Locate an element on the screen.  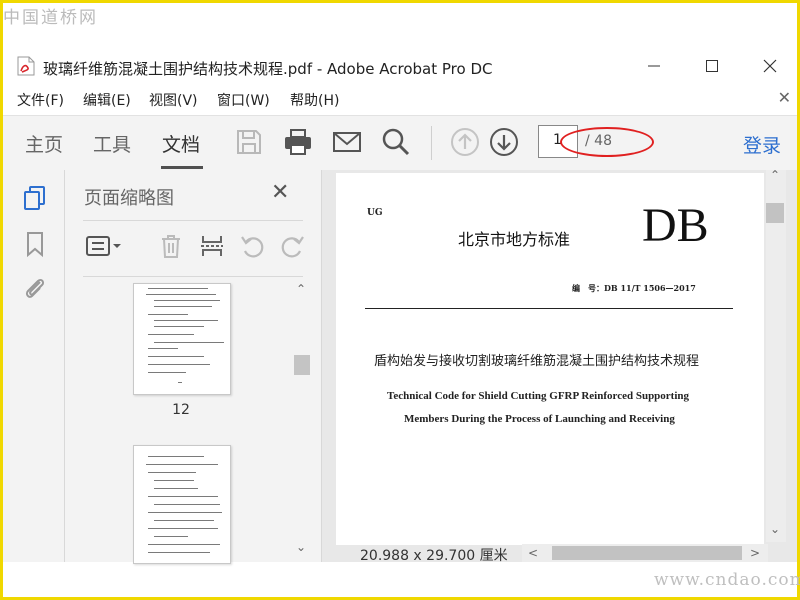
panel-scroll-thumb is located at coordinates (302, 365).